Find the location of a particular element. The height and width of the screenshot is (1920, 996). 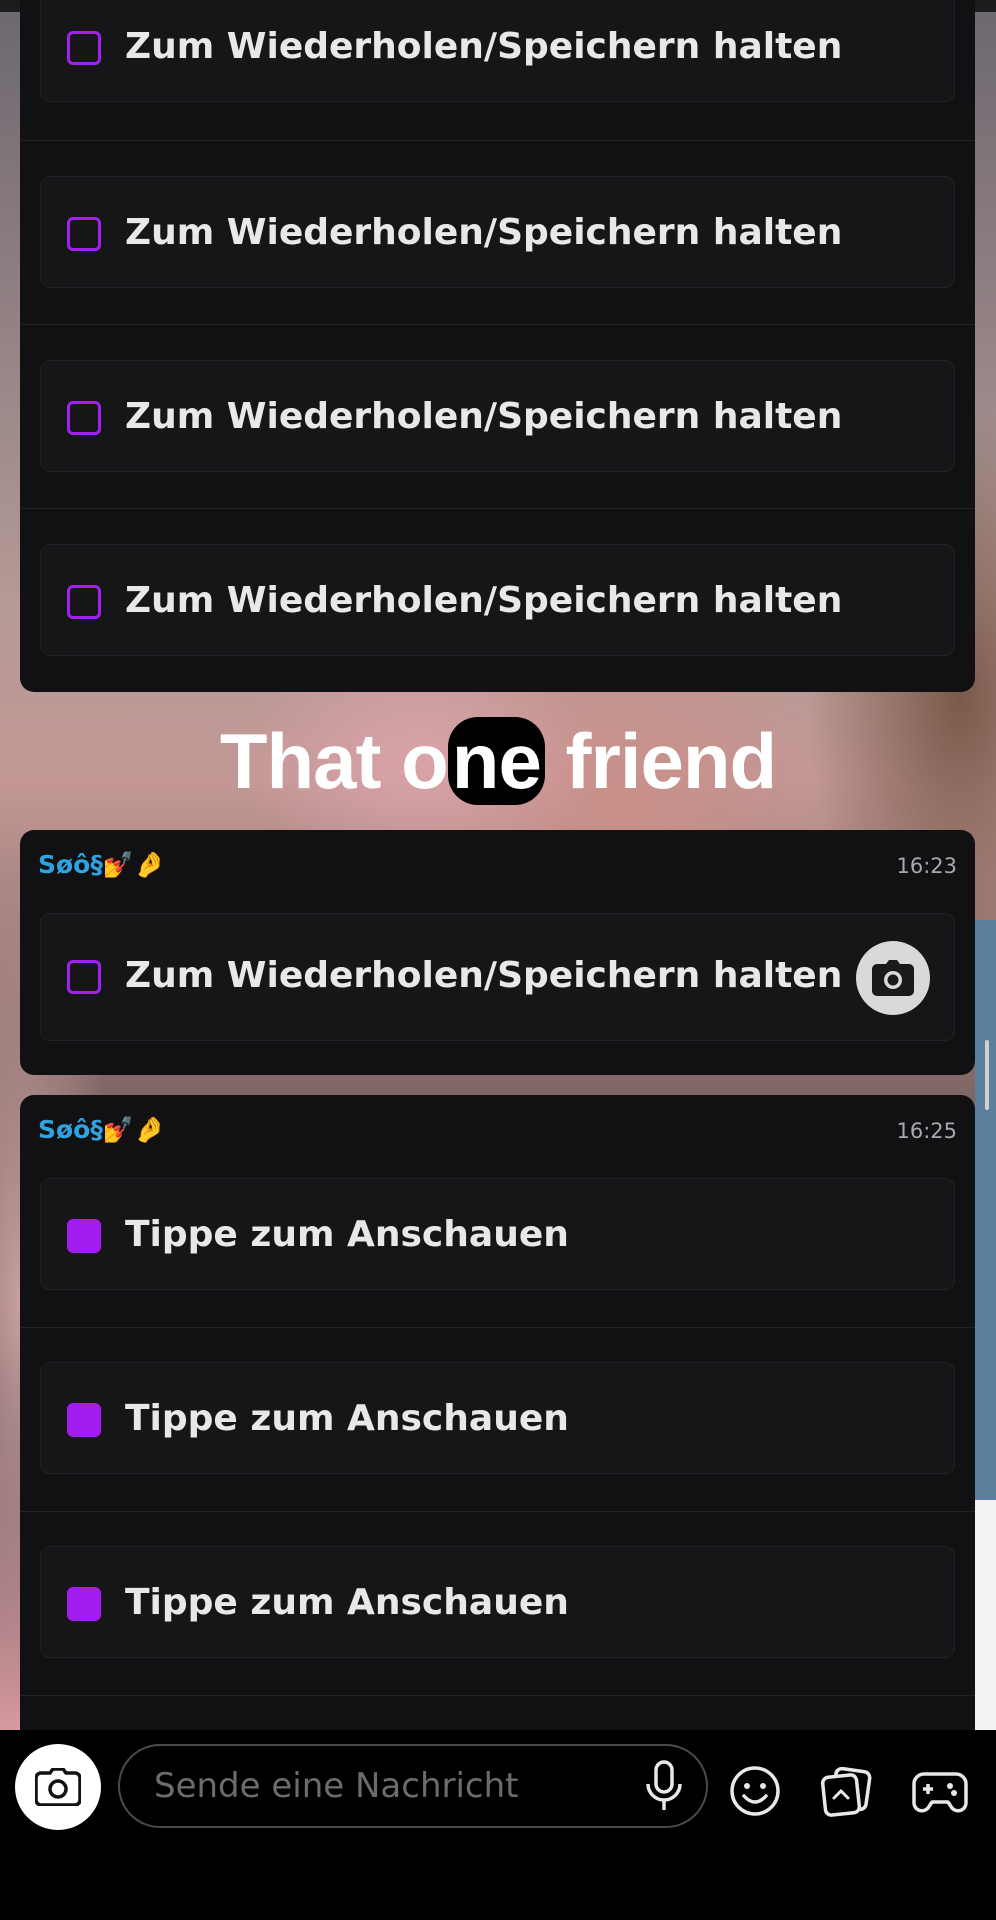

stickers-icon is located at coordinates (846, 1791).